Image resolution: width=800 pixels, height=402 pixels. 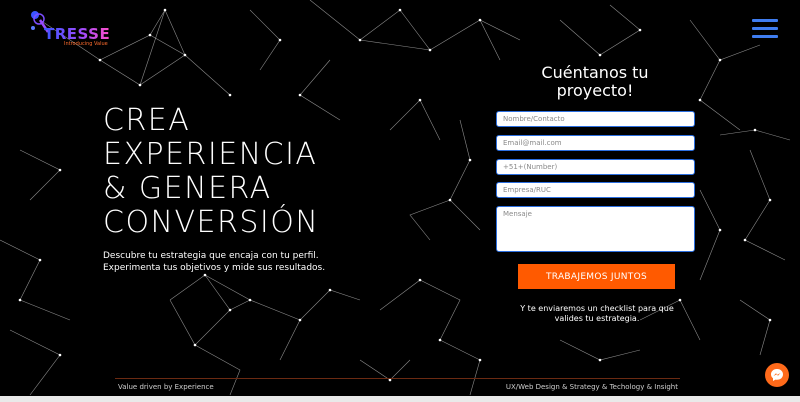 I want to click on form-title: Cuéntanos tu proyecto!, so click(x=595, y=82).